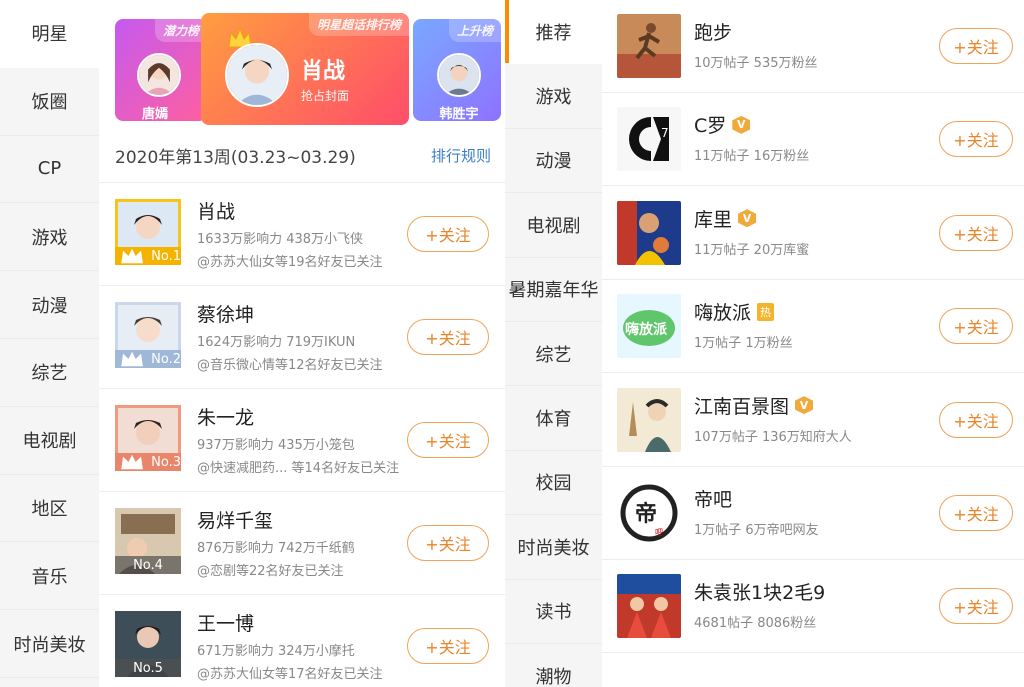 The height and width of the screenshot is (687, 1024). Describe the element at coordinates (553, 418) in the screenshot. I see `category-sports: 体育` at that location.